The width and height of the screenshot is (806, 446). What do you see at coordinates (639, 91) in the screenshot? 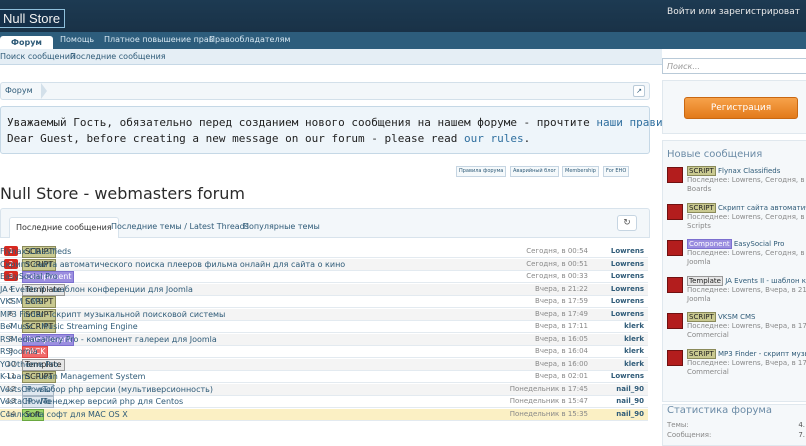
I see `jump-icon: ↗` at bounding box center [639, 91].